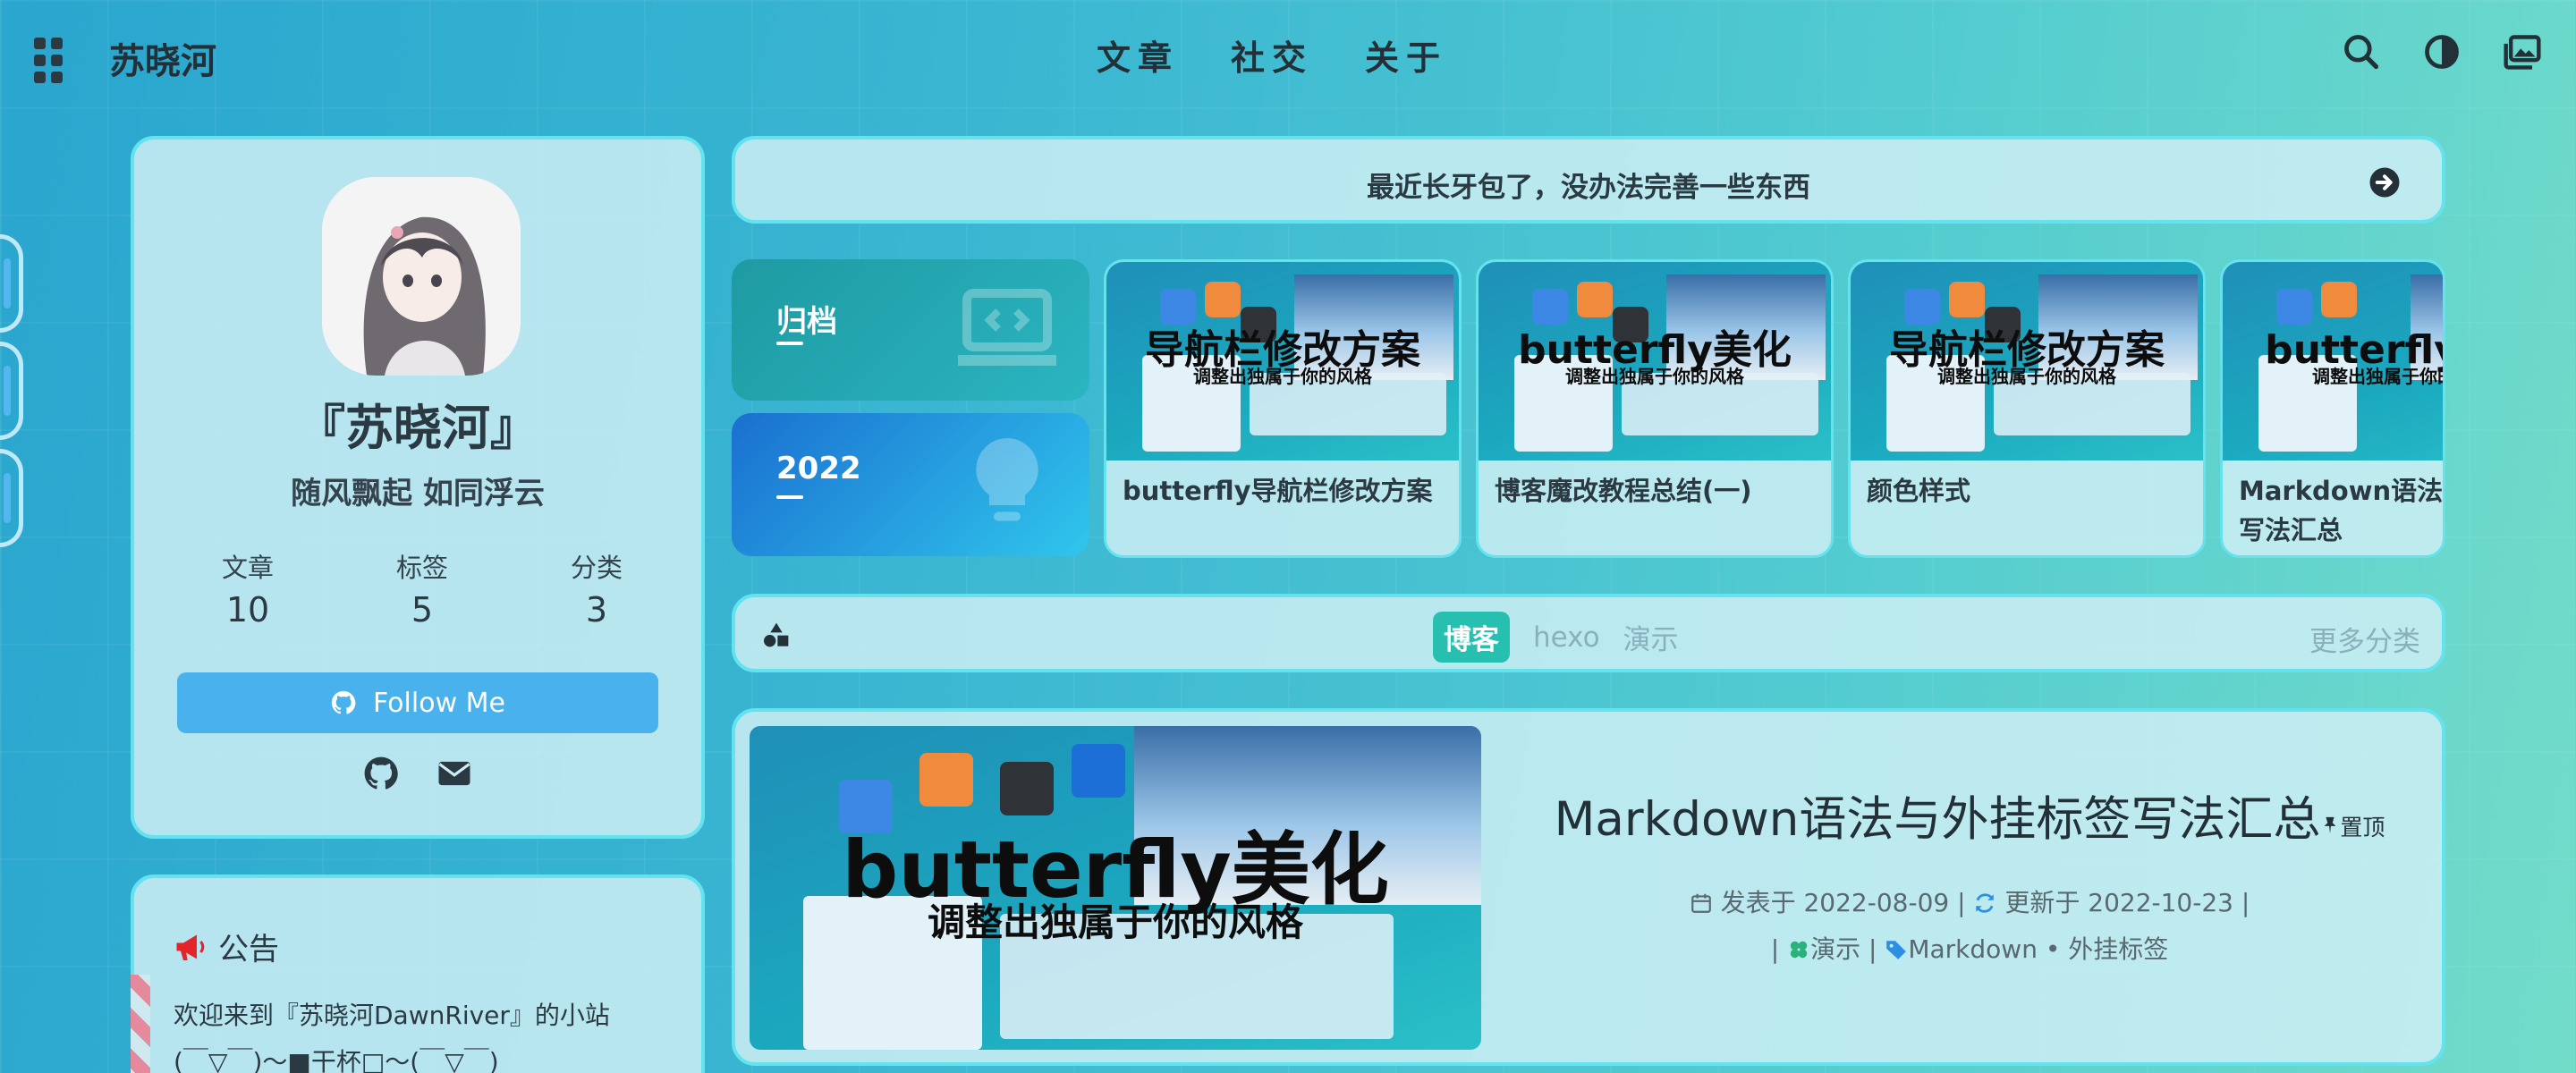 Image resolution: width=2576 pixels, height=1073 pixels. I want to click on stat-value: 10, so click(247, 609).